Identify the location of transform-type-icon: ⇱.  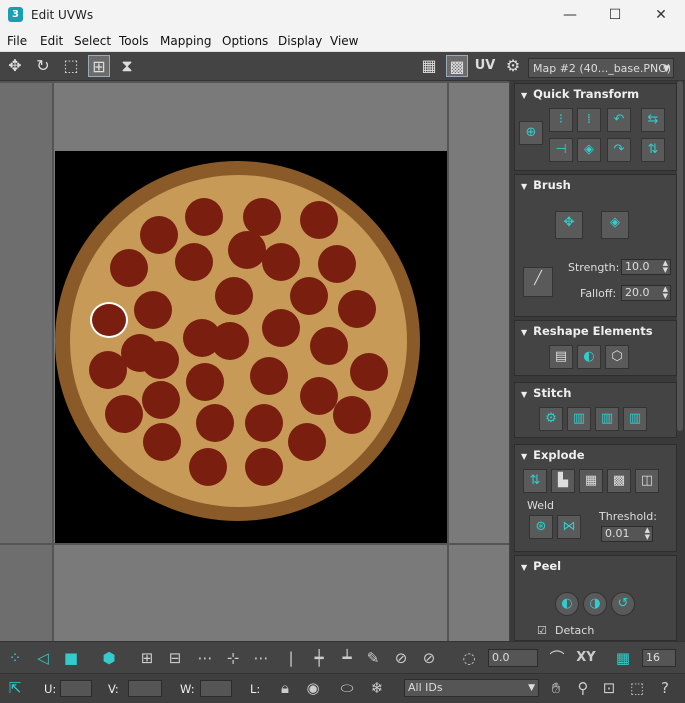
(15, 688).